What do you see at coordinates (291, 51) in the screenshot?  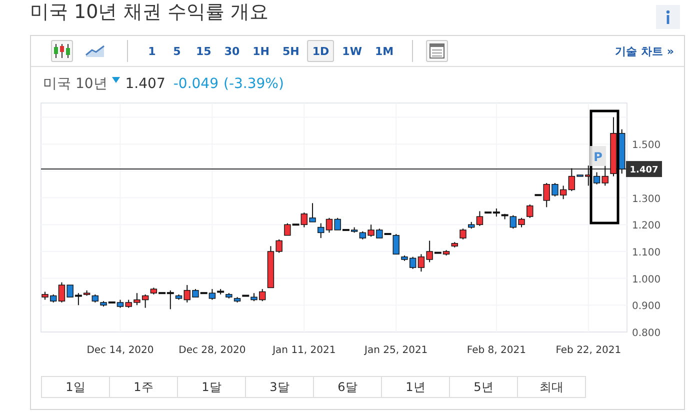 I see `interval-button: 5H` at bounding box center [291, 51].